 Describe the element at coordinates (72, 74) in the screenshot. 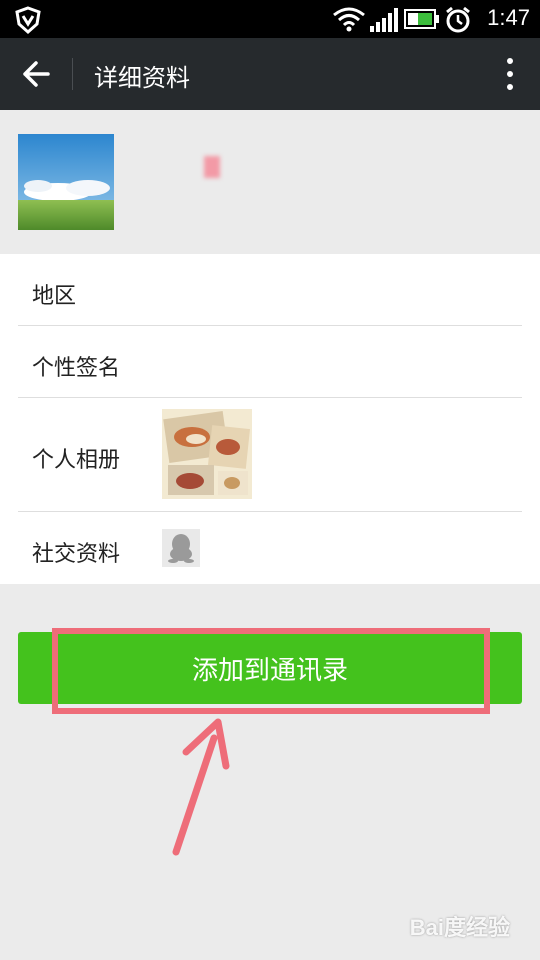

I see `title-divider` at that location.